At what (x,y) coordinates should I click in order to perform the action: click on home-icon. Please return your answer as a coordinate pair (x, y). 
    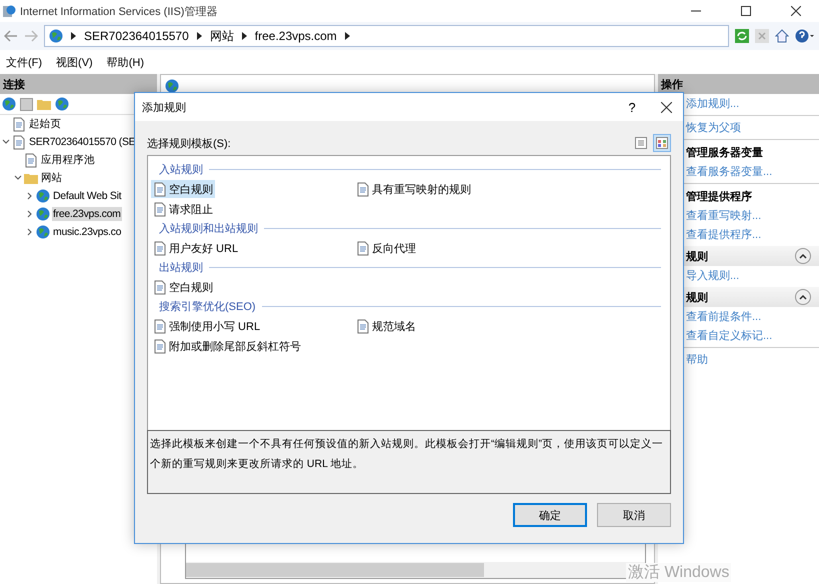
    Looking at the image, I should click on (782, 36).